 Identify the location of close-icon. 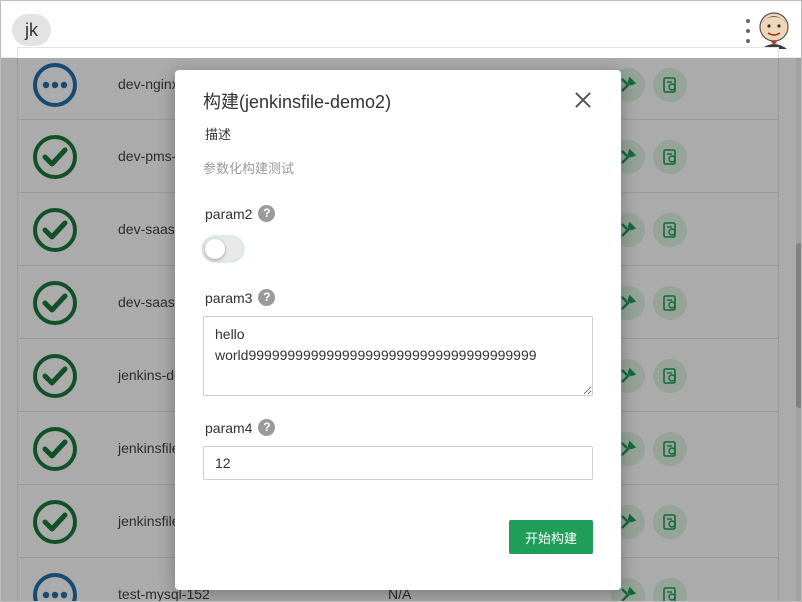
(583, 100).